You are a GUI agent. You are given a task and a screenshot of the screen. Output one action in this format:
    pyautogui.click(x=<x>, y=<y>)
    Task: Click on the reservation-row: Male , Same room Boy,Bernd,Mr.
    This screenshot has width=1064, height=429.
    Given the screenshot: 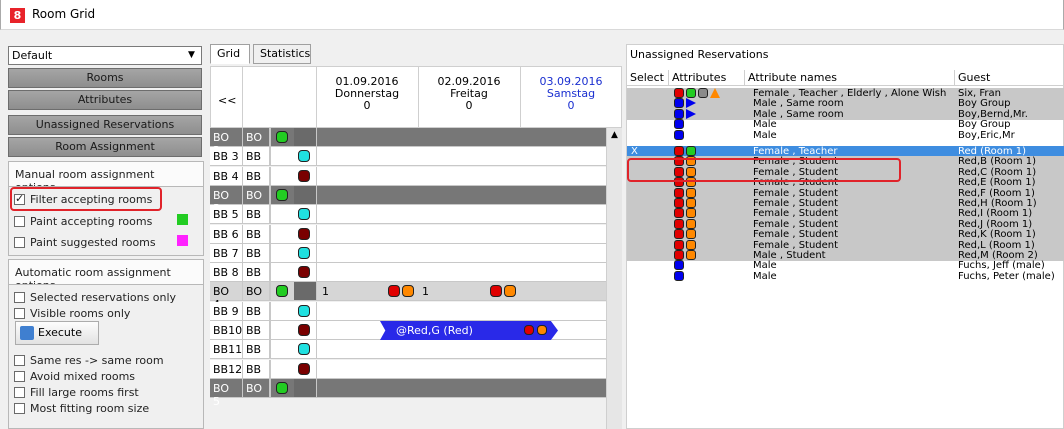 What is the action you would take?
    pyautogui.click(x=845, y=114)
    